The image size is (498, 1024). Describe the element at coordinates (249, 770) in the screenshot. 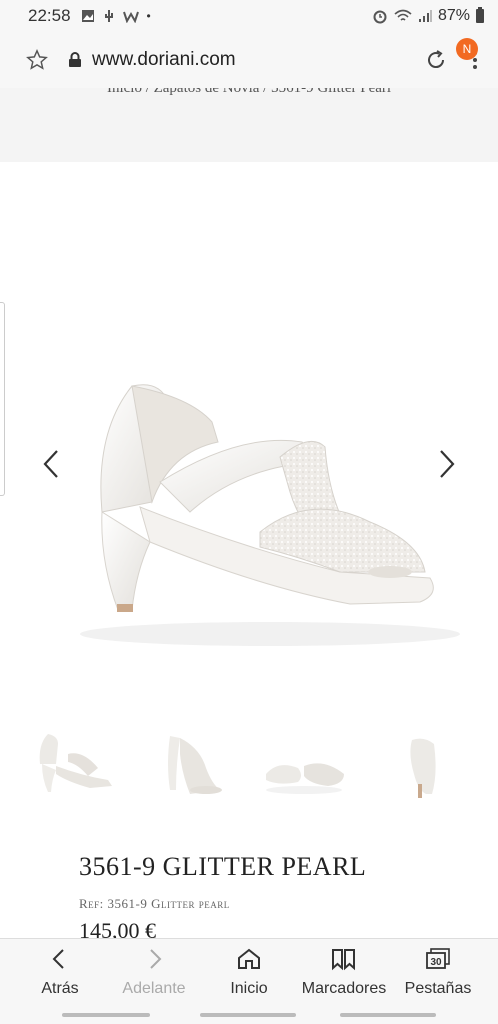

I see `thumbnail-strip` at that location.